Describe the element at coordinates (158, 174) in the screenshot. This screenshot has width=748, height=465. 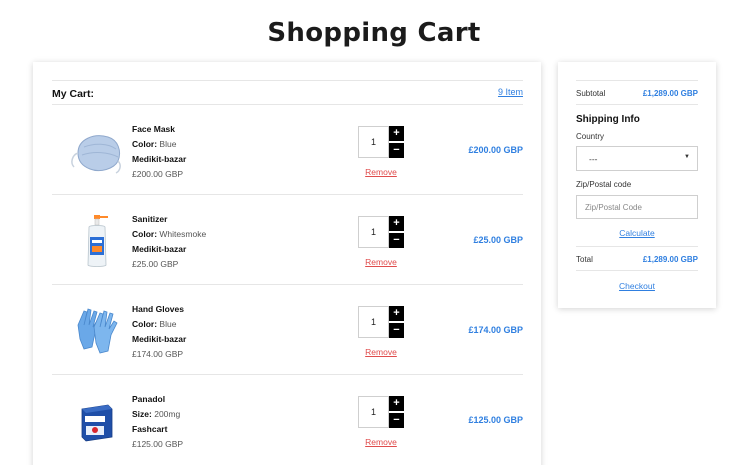
I see `item-unit-price: £200.00 GBP` at that location.